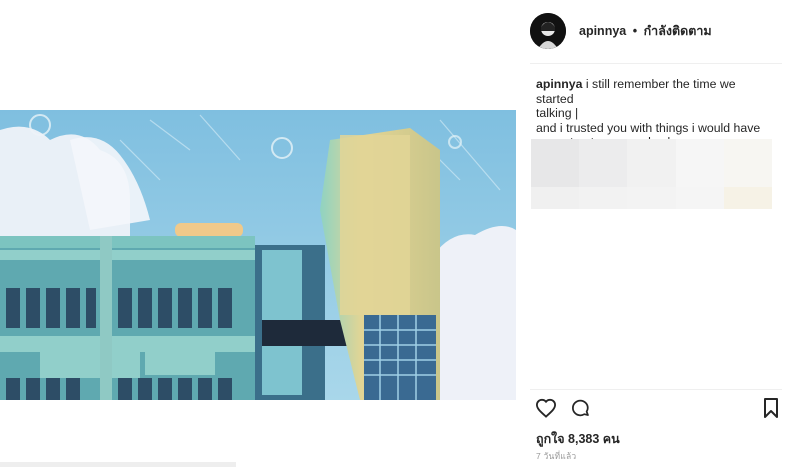 The image size is (800, 467). I want to click on author-username: apinnya, so click(602, 31).